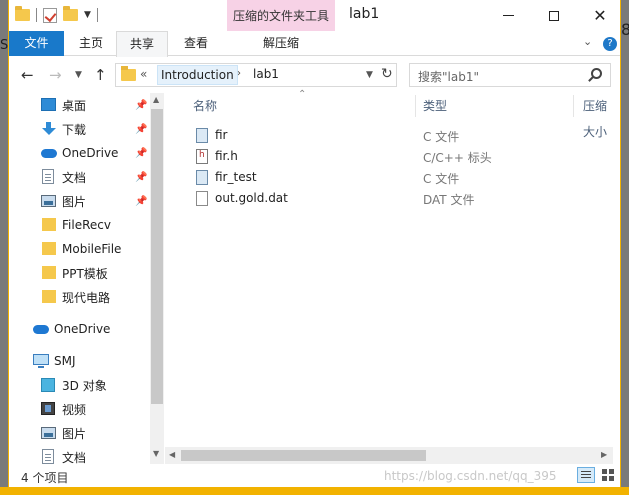 This screenshot has width=629, height=495. I want to click on scroll-right-icon: ▶, so click(604, 454).